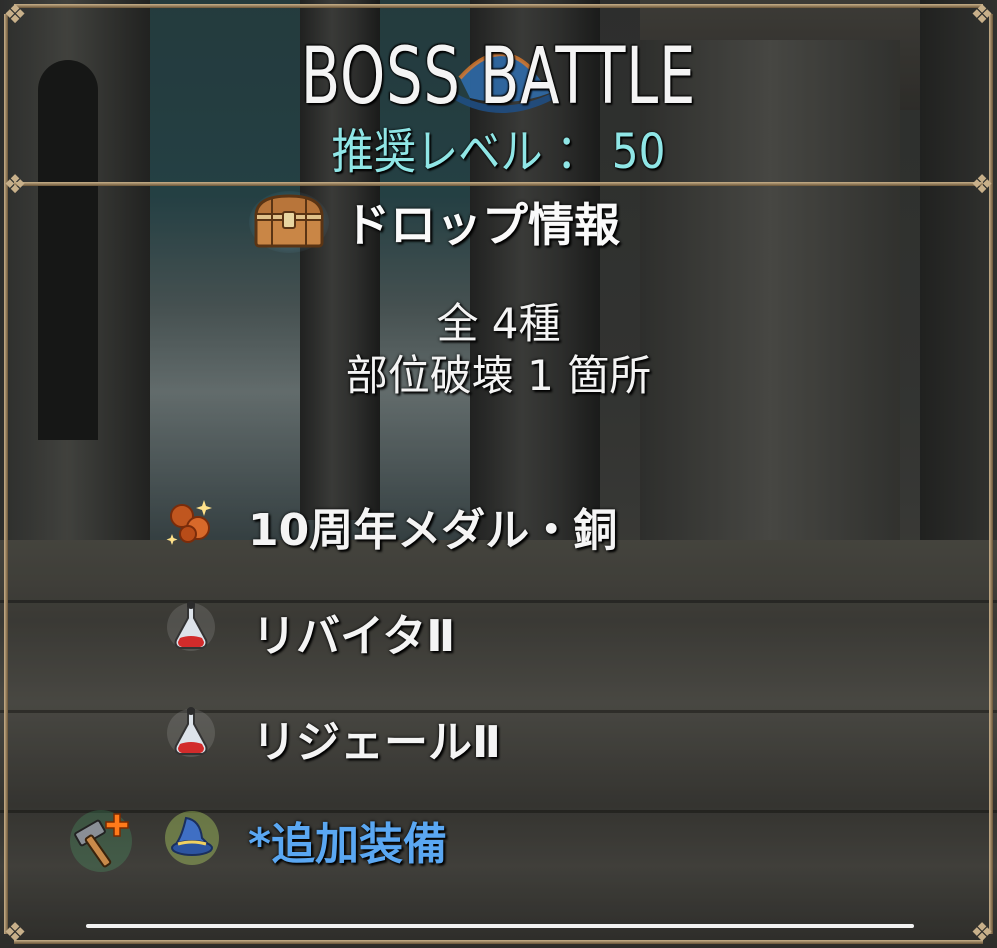  What do you see at coordinates (498, 375) in the screenshot?
I see `part-break-count: 部位破壊 1 箇所` at bounding box center [498, 375].